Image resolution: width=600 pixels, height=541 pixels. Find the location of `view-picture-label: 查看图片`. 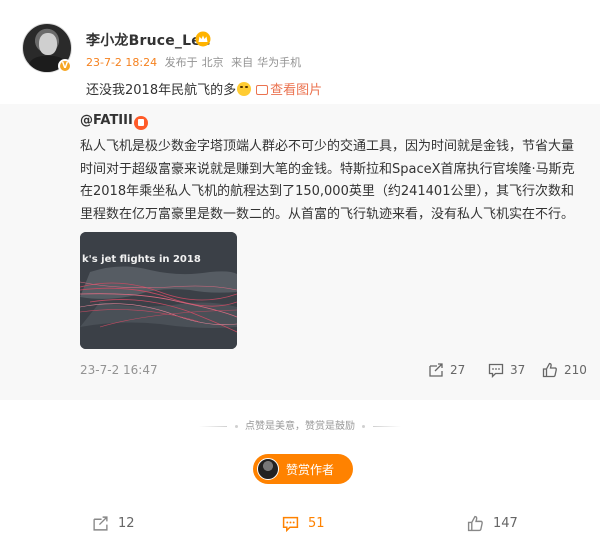

view-picture-label: 查看图片 is located at coordinates (296, 90).